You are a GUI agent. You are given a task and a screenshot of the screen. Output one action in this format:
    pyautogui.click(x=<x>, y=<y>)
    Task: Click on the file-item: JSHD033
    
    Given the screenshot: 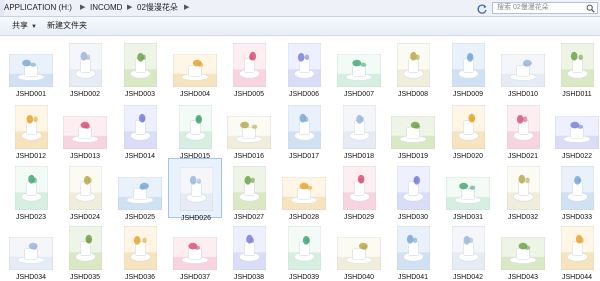 What is the action you would take?
    pyautogui.click(x=575, y=189)
    